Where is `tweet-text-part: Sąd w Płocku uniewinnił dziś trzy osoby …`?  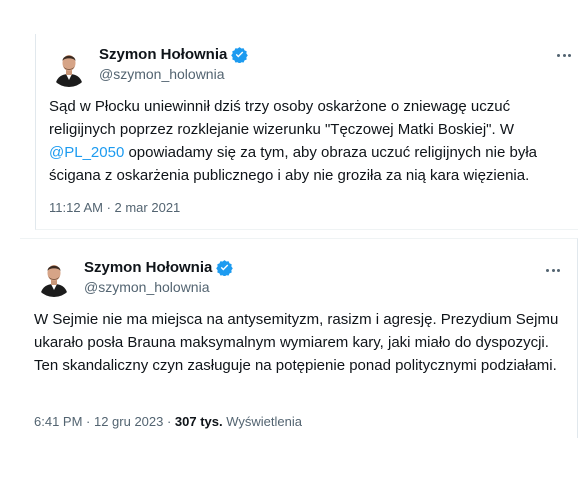 tweet-text-part: Sąd w Płocku uniewinnił dziś trzy osoby … is located at coordinates (281, 118).